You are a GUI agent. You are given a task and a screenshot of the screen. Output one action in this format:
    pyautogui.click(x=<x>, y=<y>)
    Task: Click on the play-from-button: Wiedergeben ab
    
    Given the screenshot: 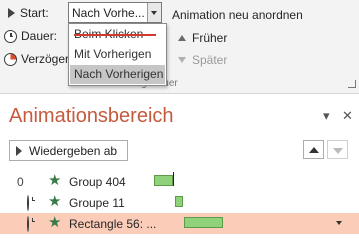 What is the action you would take?
    pyautogui.click(x=68, y=150)
    